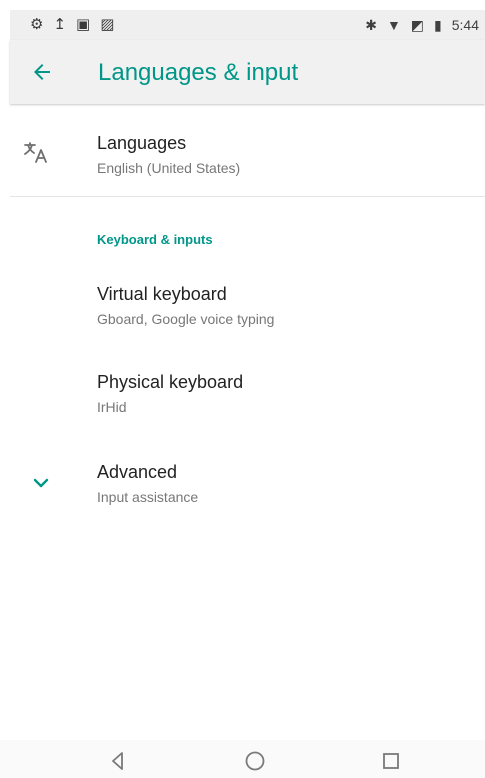  Describe the element at coordinates (169, 168) in the screenshot. I see `languages-subtitle: English (United States)` at that location.